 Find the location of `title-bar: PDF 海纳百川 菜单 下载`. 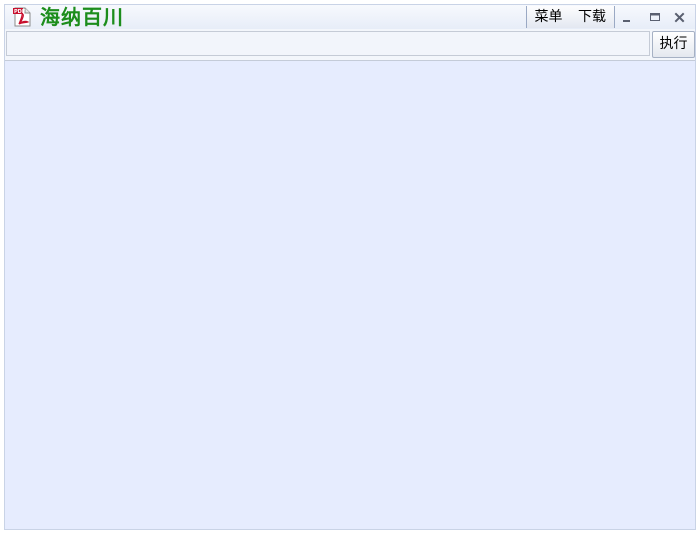

title-bar: PDF 海纳百川 菜单 下载 is located at coordinates (350, 17).